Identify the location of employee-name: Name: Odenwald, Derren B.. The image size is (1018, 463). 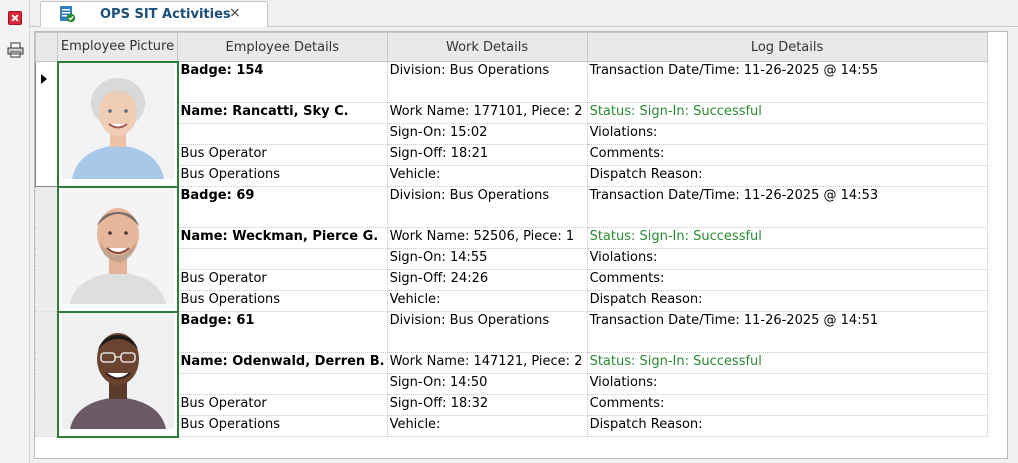
(282, 363).